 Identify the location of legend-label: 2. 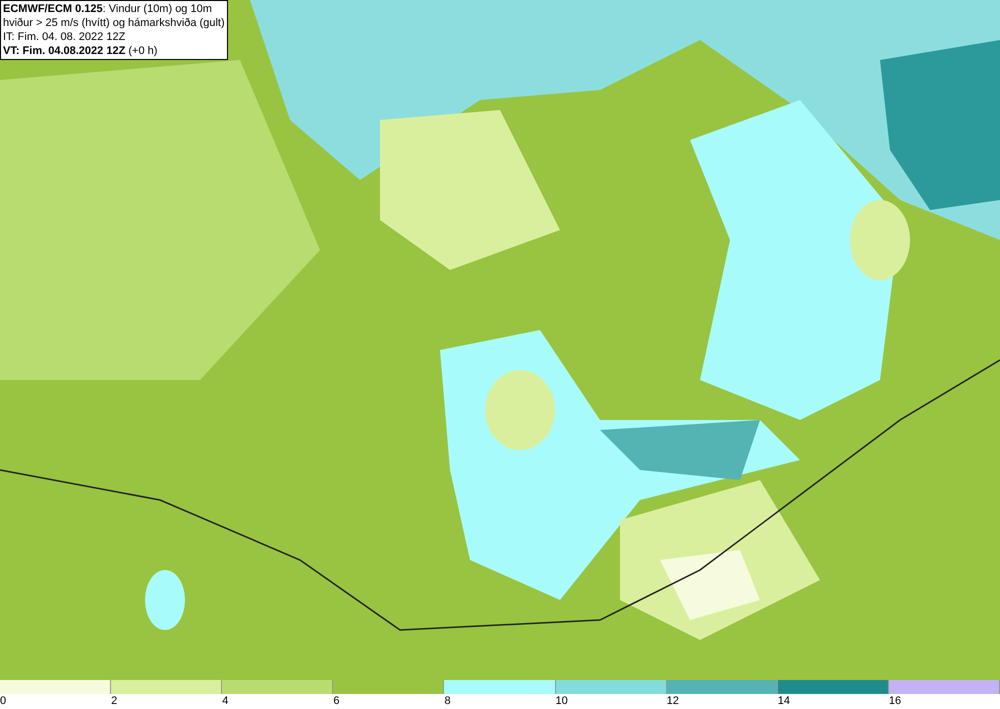
(114, 701).